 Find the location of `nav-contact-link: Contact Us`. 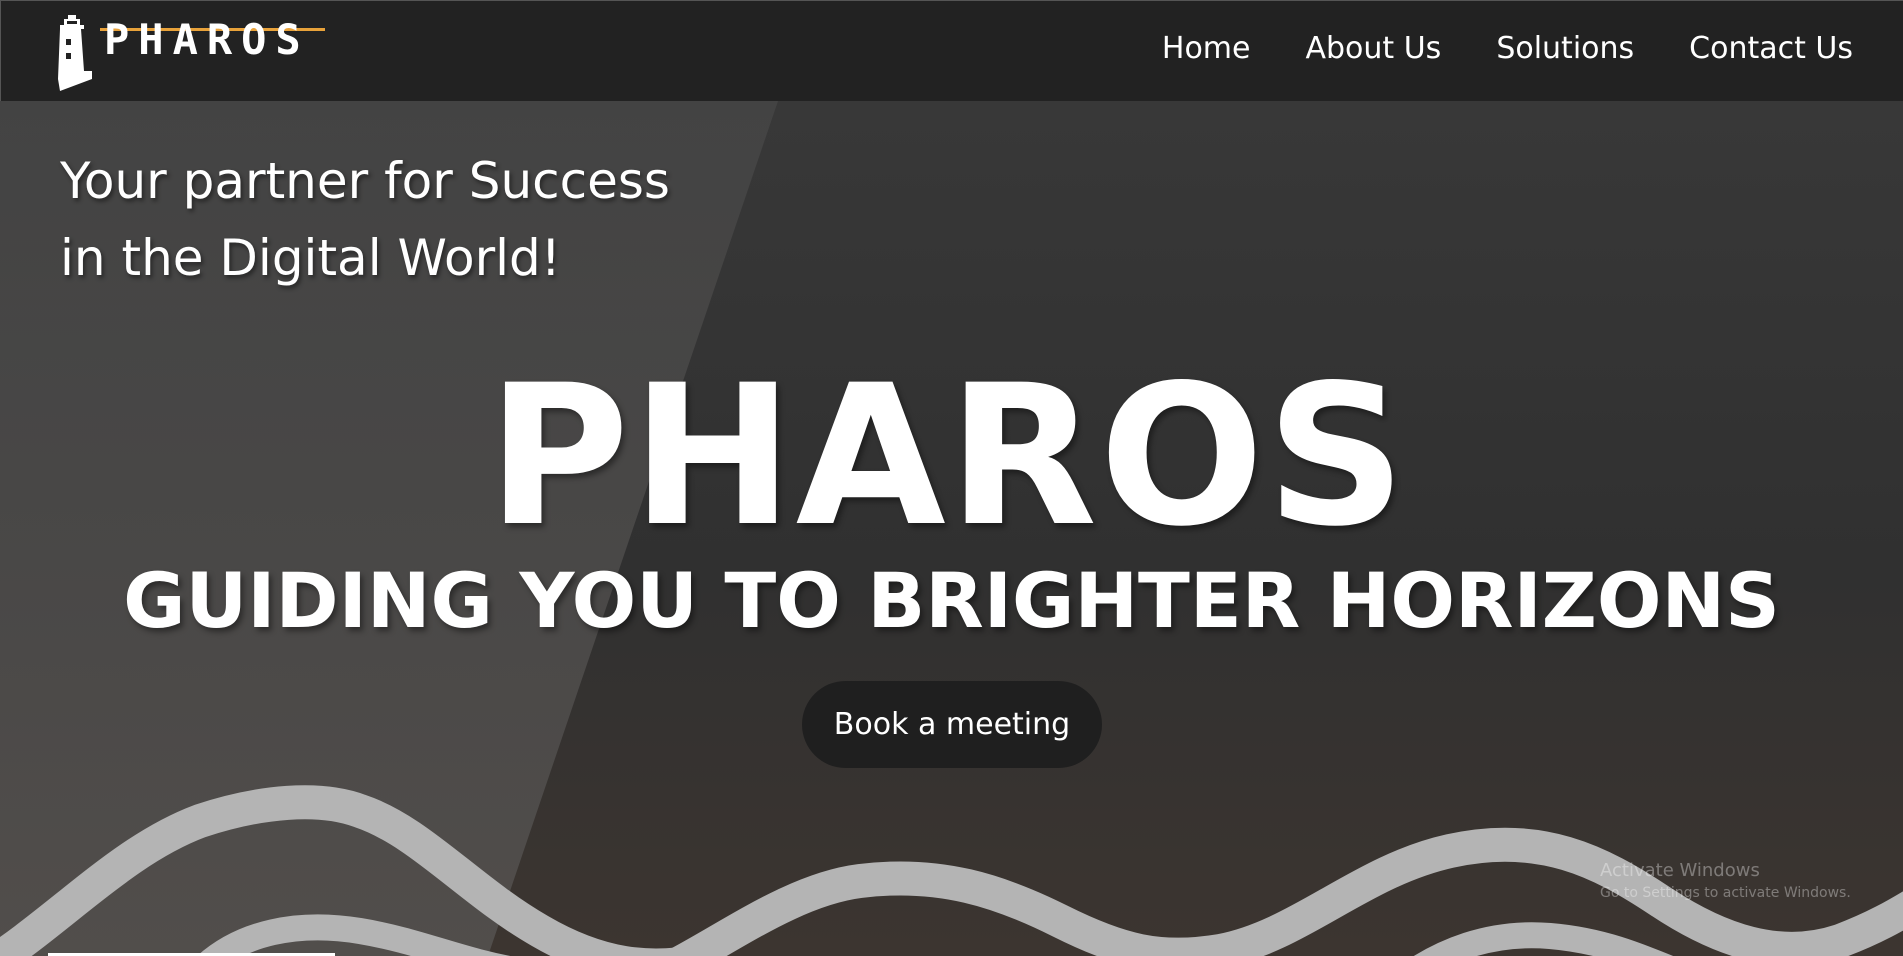

nav-contact-link: Contact Us is located at coordinates (1771, 48).